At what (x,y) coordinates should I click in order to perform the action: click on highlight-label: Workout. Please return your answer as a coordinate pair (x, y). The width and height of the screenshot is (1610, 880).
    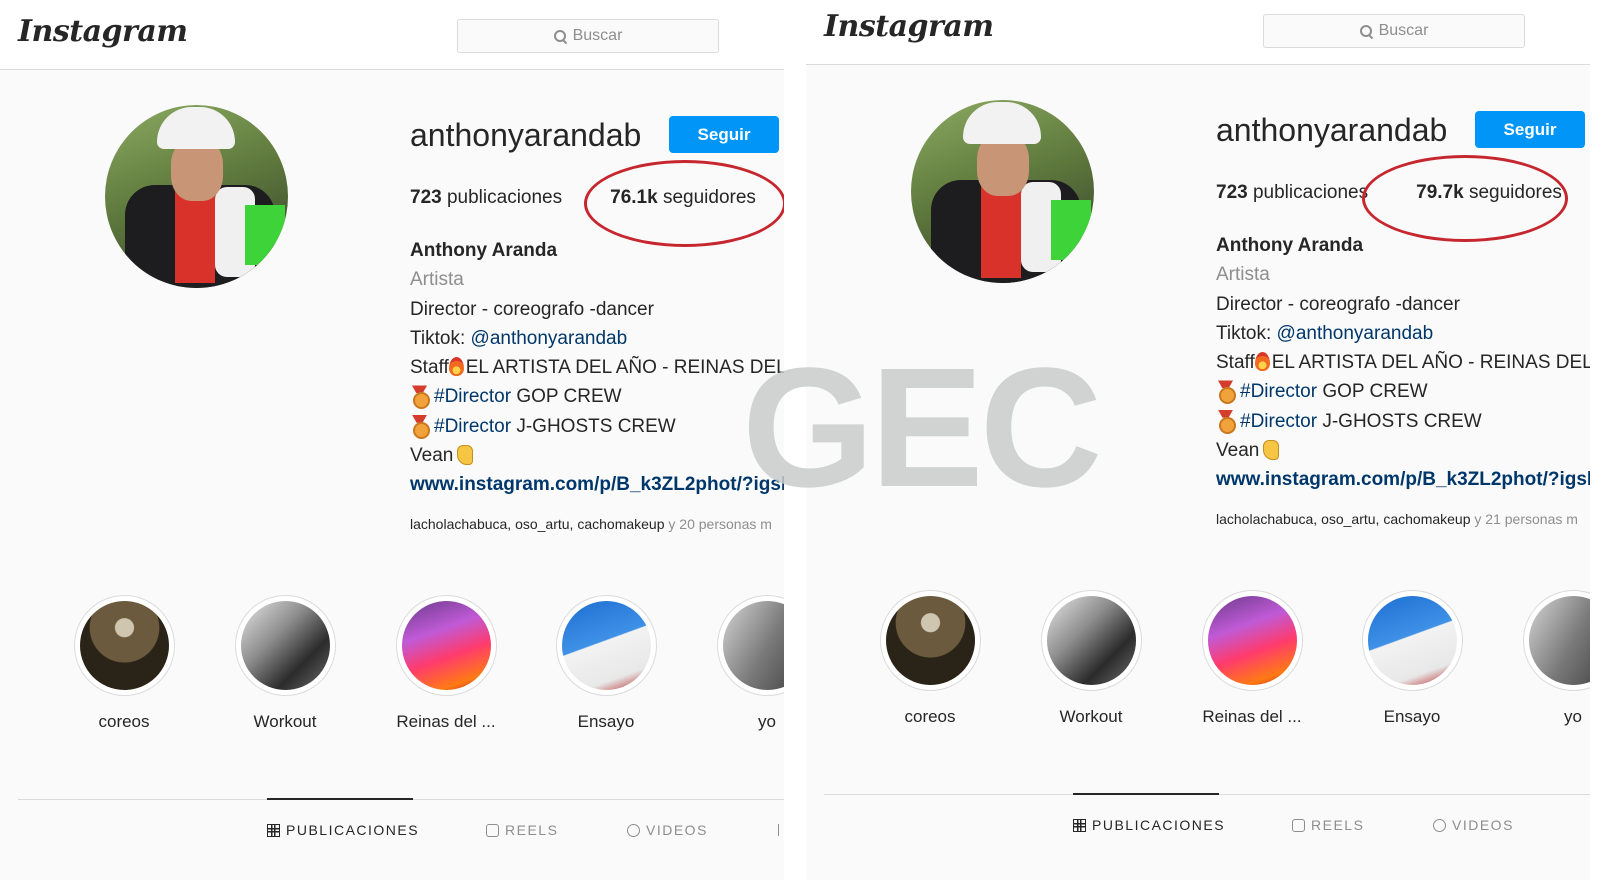
    Looking at the image, I should click on (285, 721).